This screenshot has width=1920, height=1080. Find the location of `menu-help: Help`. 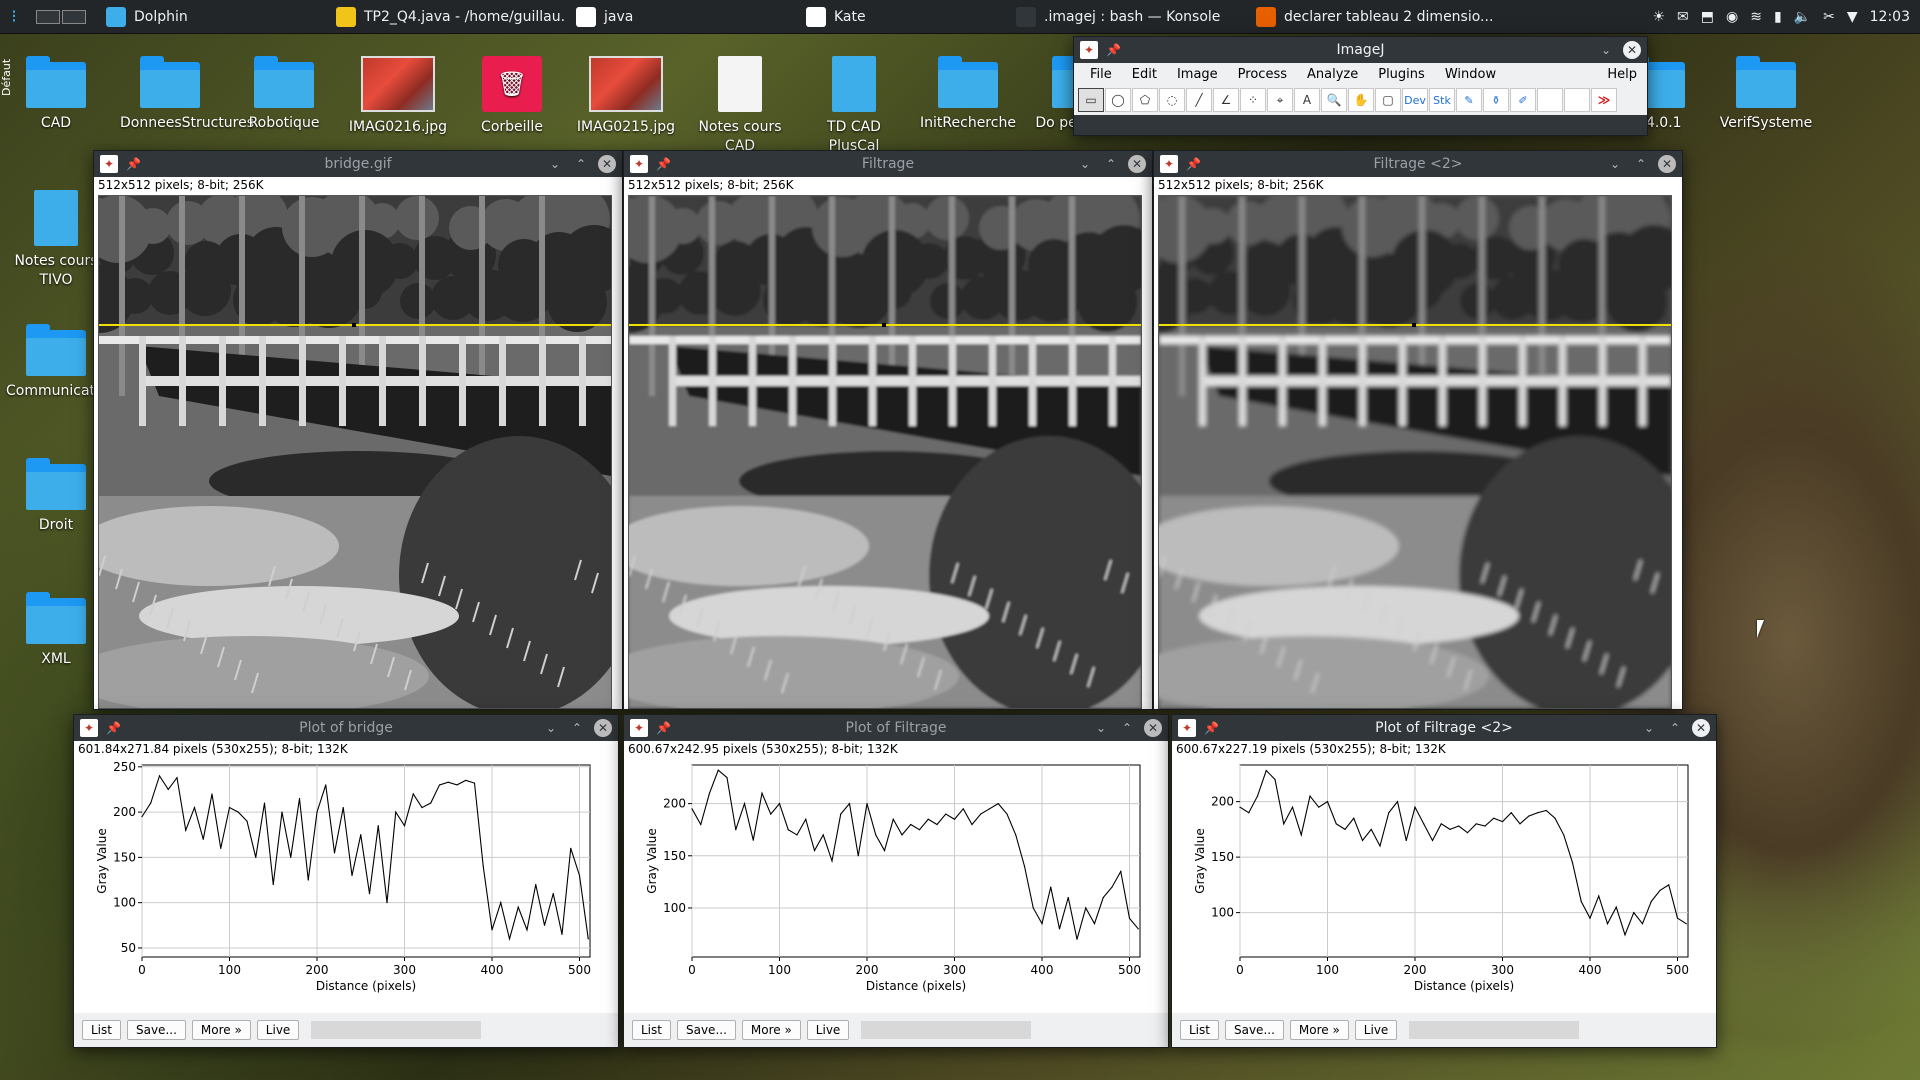

menu-help: Help is located at coordinates (1622, 74).